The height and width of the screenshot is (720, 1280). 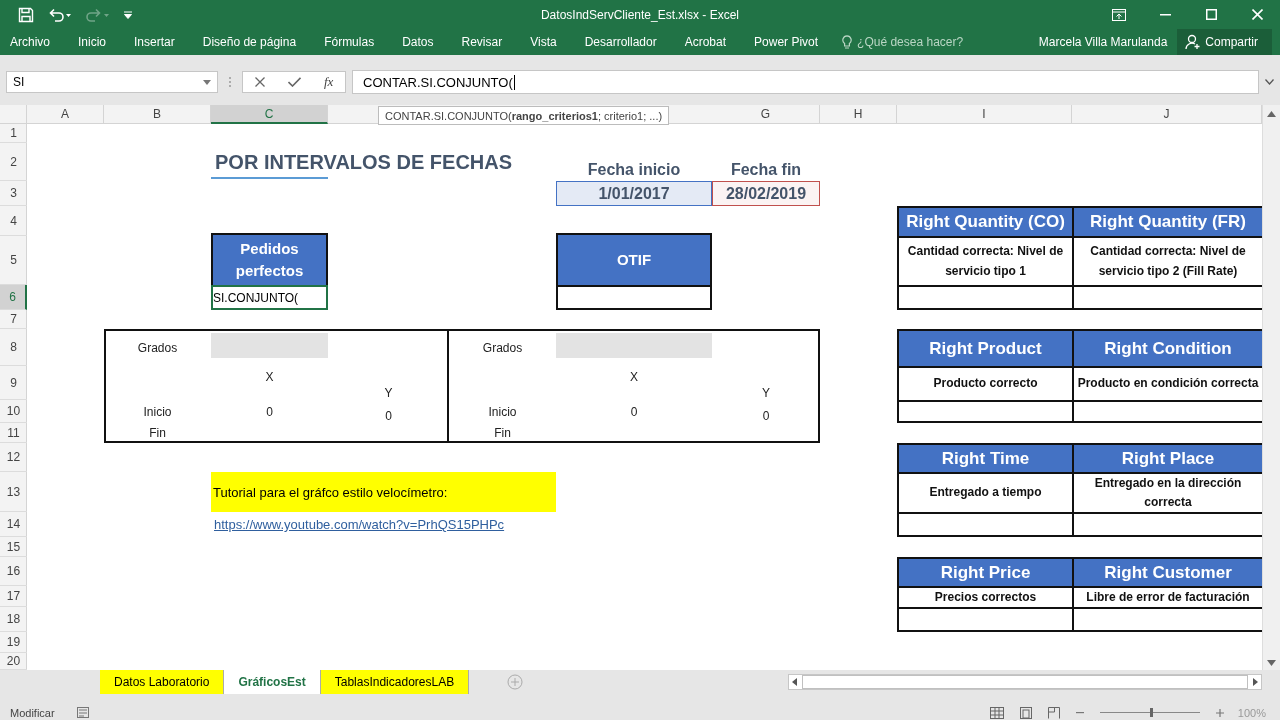 What do you see at coordinates (640, 14) in the screenshot?
I see `window-title: DatosIndServCliente_Est.xlsx - Excel` at bounding box center [640, 14].